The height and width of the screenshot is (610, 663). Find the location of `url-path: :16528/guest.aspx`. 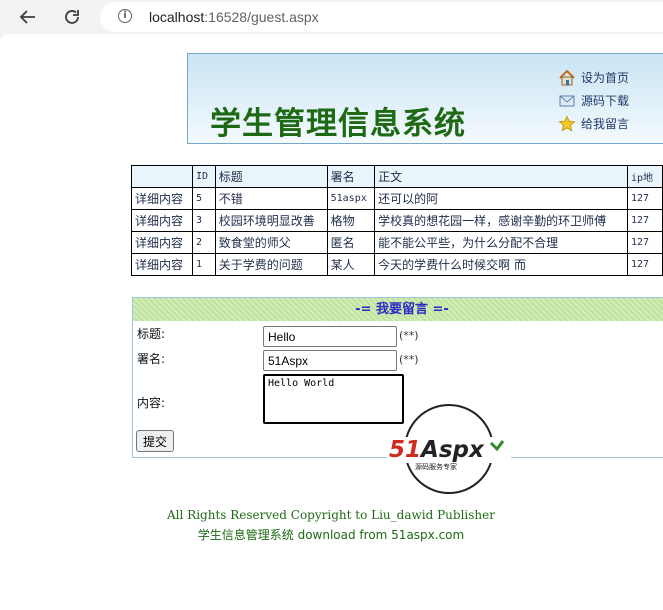

url-path: :16528/guest.aspx is located at coordinates (261, 17).